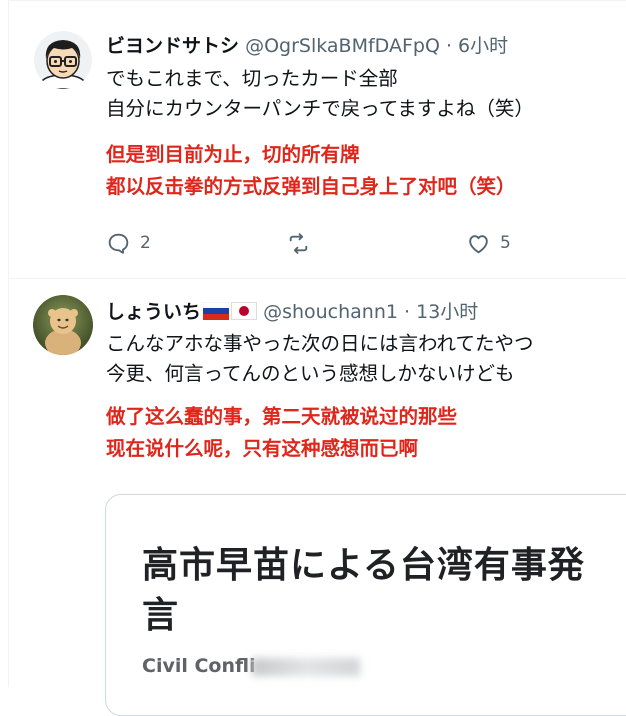 Image resolution: width=626 pixels, height=716 pixels. What do you see at coordinates (282, 416) in the screenshot?
I see `translation-line: 做了这么蠢的事，第二天就被说过的那些` at bounding box center [282, 416].